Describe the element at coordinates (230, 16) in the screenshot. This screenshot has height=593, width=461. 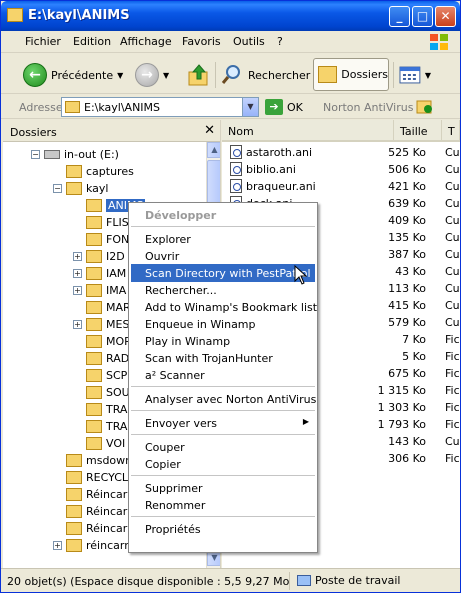
I see `title-bar: E:\kayl\ANIMS _ □ ✕` at that location.